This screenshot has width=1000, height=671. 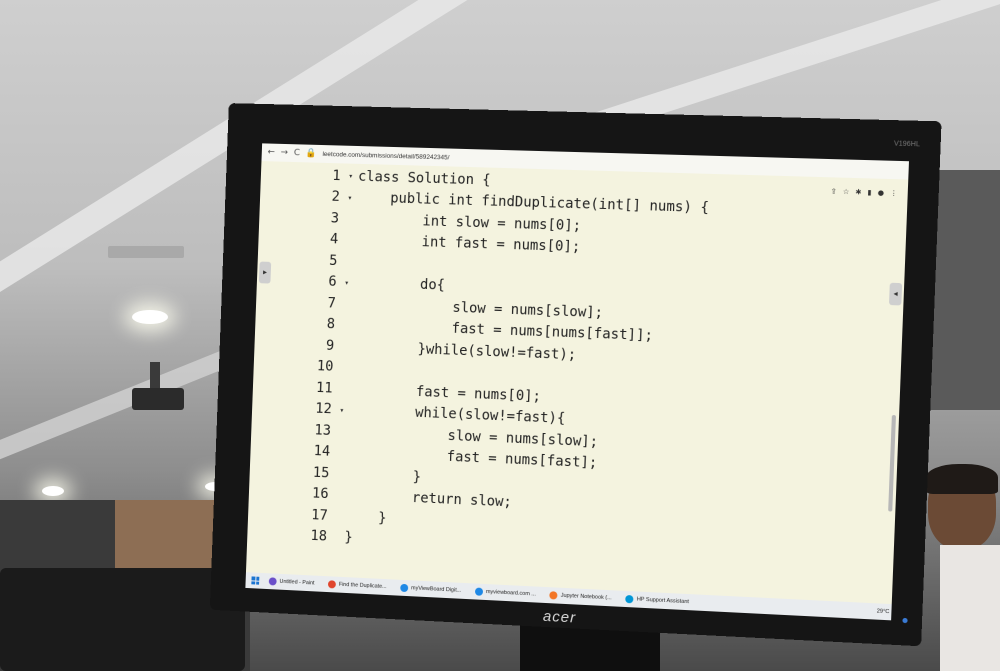 What do you see at coordinates (663, 601) in the screenshot?
I see `taskbar-item-label: HP Support Assistant` at bounding box center [663, 601].